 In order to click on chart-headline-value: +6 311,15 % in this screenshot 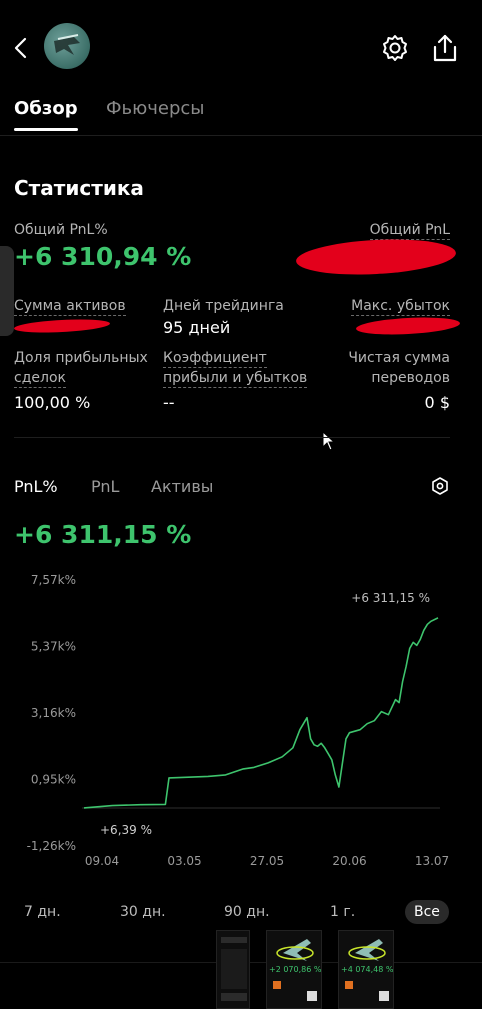, I will do `click(103, 534)`.